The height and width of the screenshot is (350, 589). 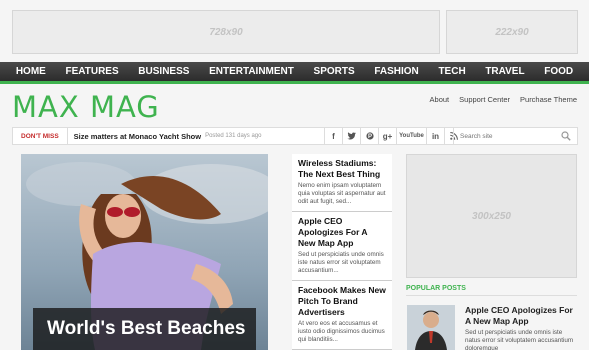 What do you see at coordinates (163, 71) in the screenshot?
I see `nav-business: BUSINESS` at bounding box center [163, 71].